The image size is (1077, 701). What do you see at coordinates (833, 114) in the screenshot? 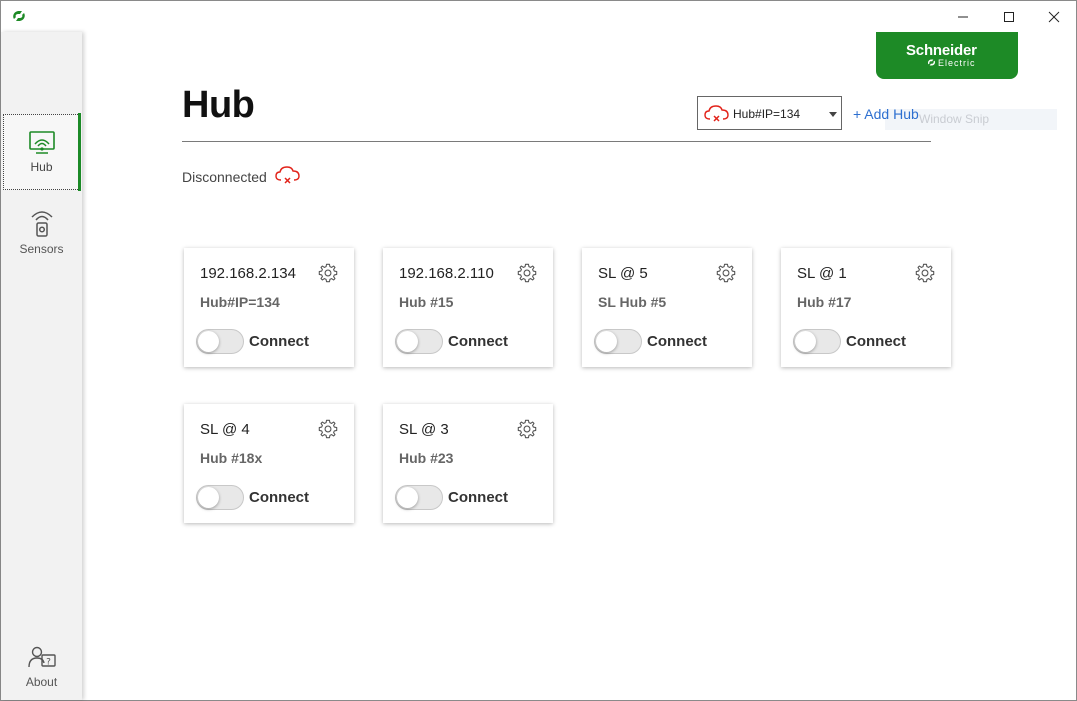
I see `chevron-down-icon` at bounding box center [833, 114].